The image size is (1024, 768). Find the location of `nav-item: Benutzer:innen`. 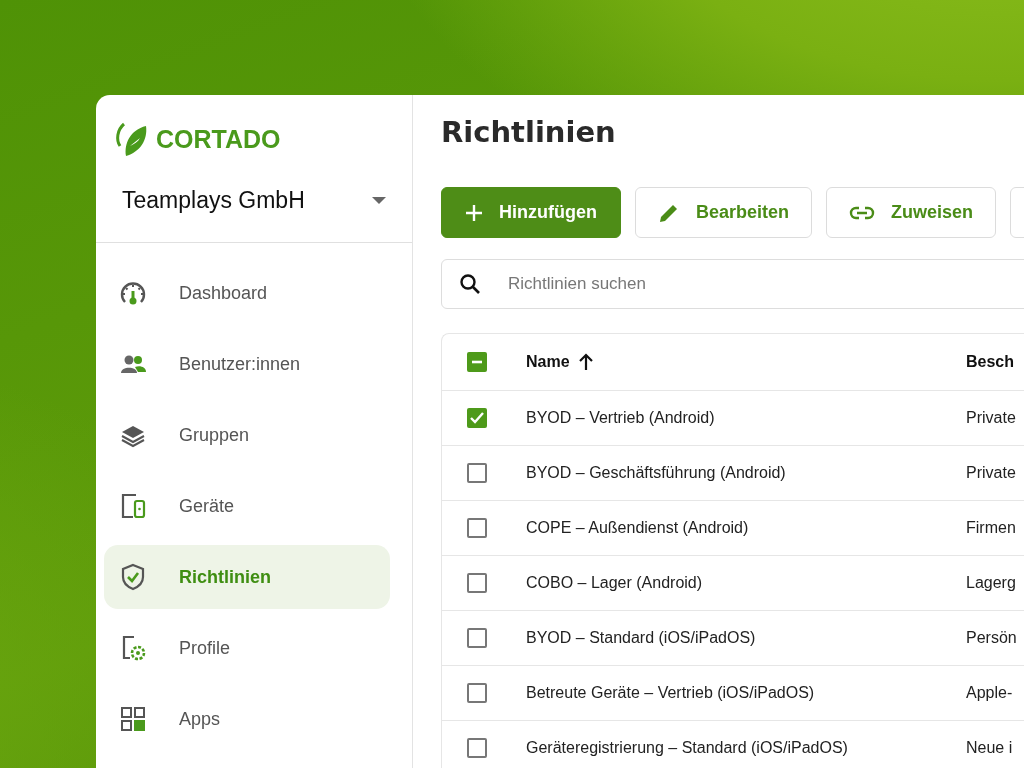

nav-item: Benutzer:innen is located at coordinates (247, 364).